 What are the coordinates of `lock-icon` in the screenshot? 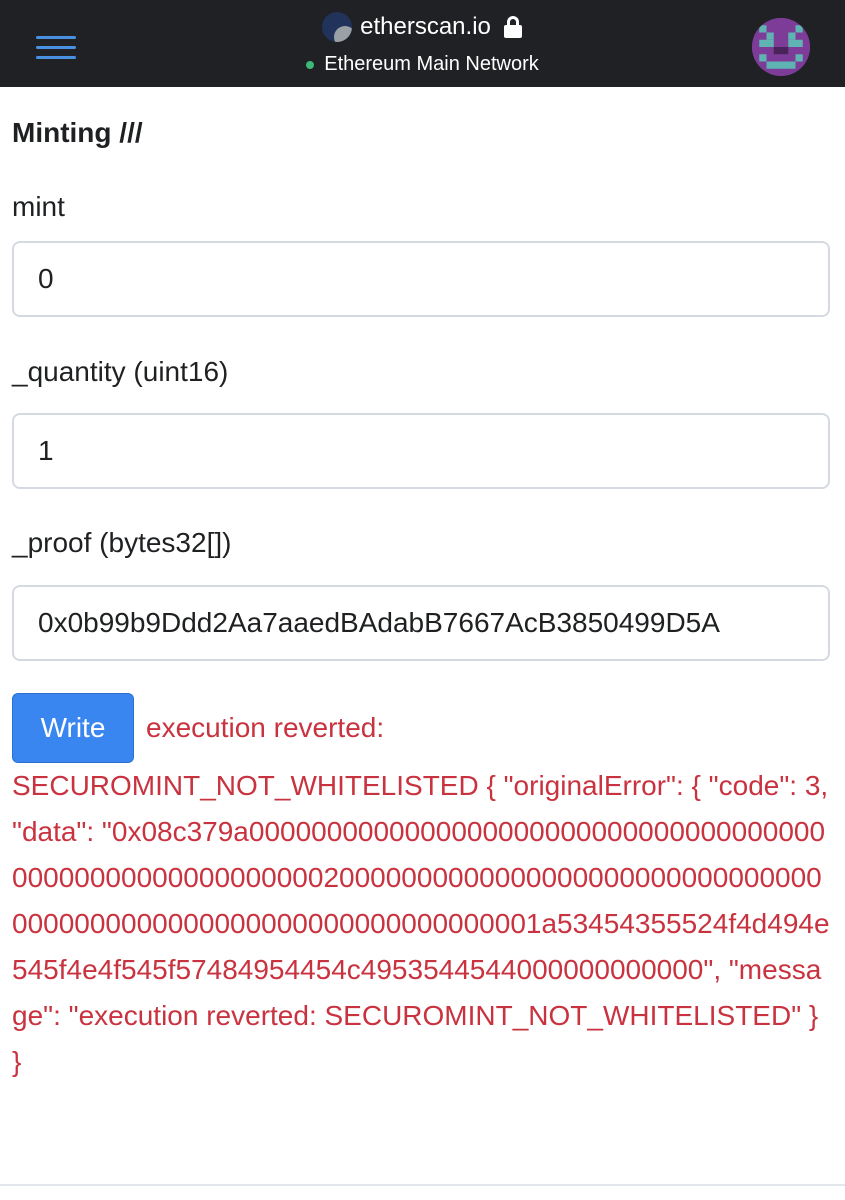 It's located at (513, 27).